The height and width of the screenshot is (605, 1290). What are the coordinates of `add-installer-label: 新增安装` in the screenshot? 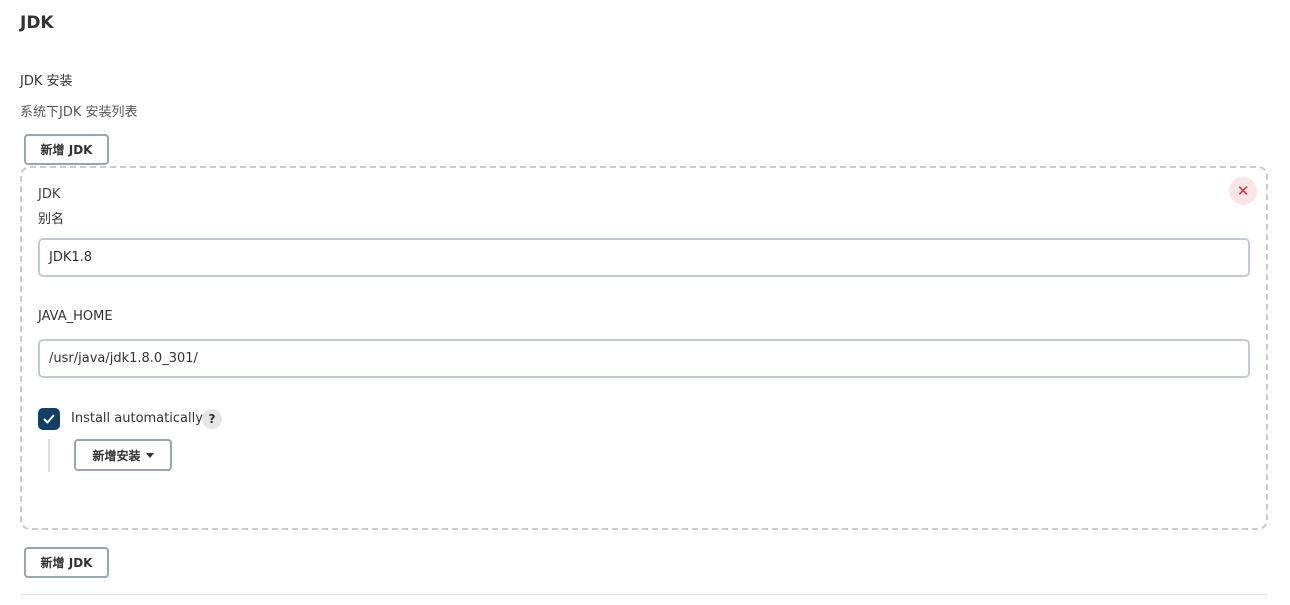 It's located at (116, 455).